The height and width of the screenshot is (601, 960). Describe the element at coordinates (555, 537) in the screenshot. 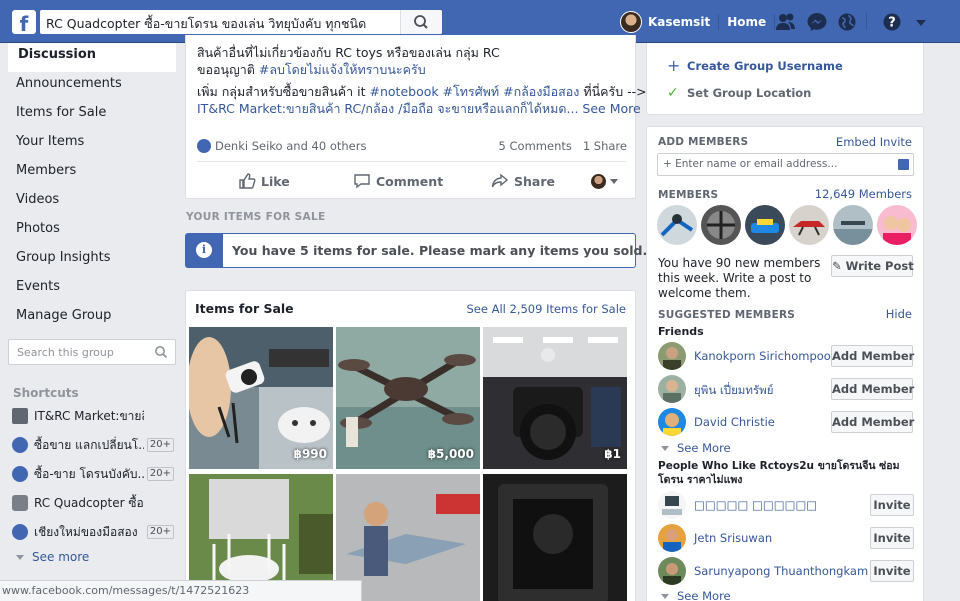

I see `sale-item-tile` at that location.